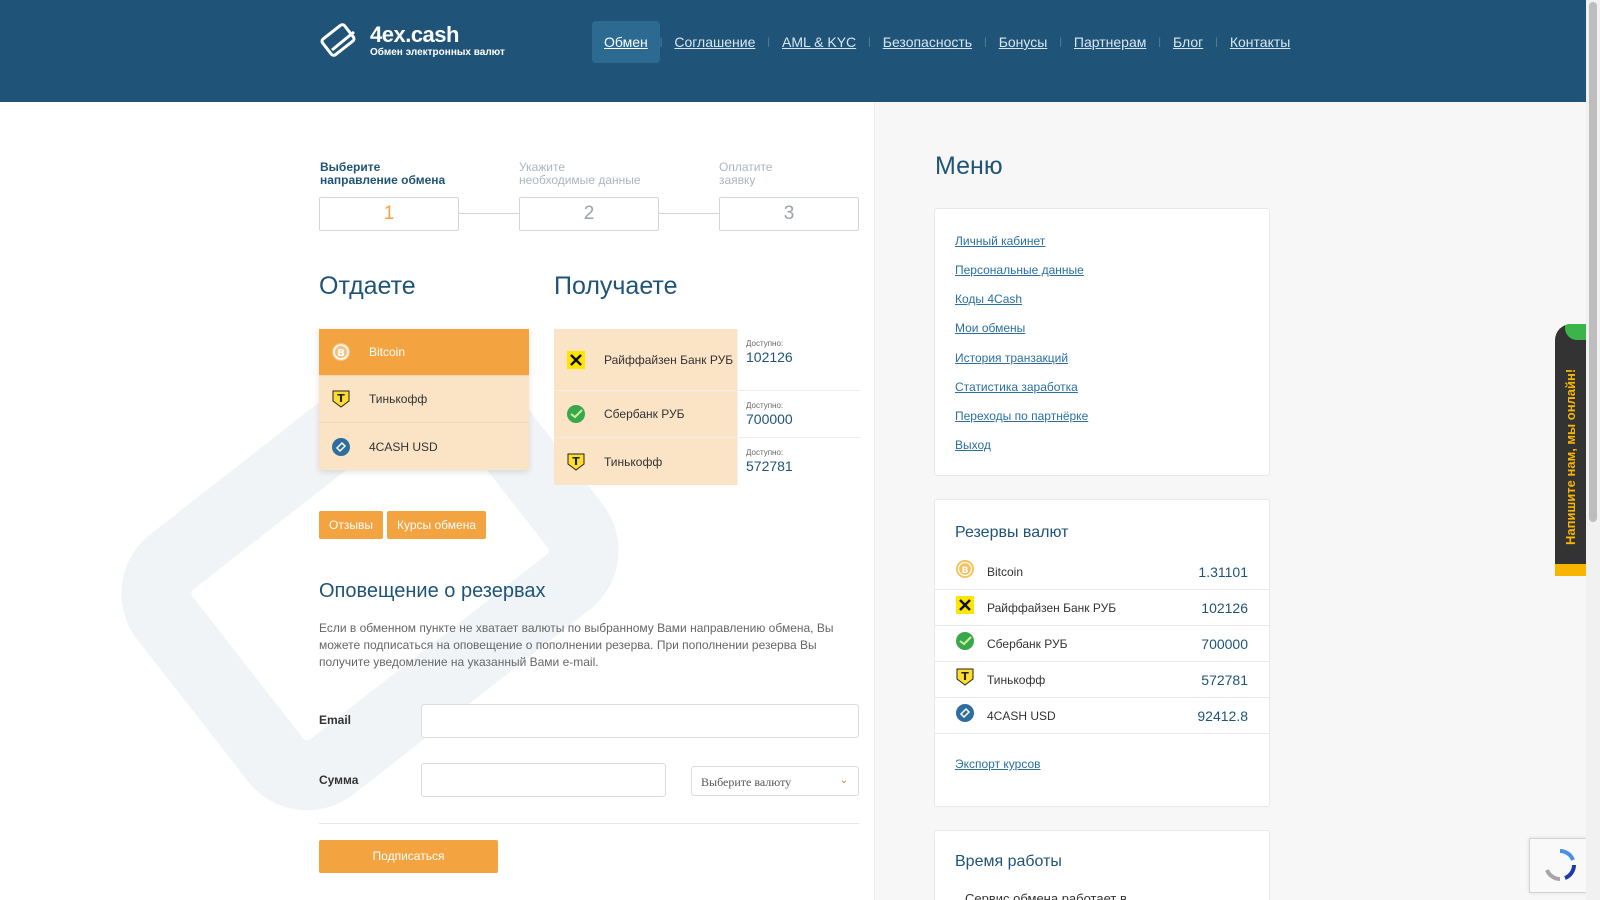  Describe the element at coordinates (383, 173) in the screenshot. I see `step-1-title: Выберите направление обмена` at that location.